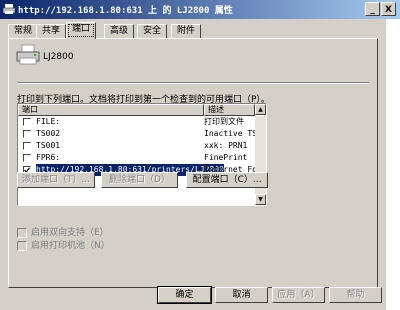 The width and height of the screenshot is (400, 310). I want to click on background-strip, so click(393, 164).